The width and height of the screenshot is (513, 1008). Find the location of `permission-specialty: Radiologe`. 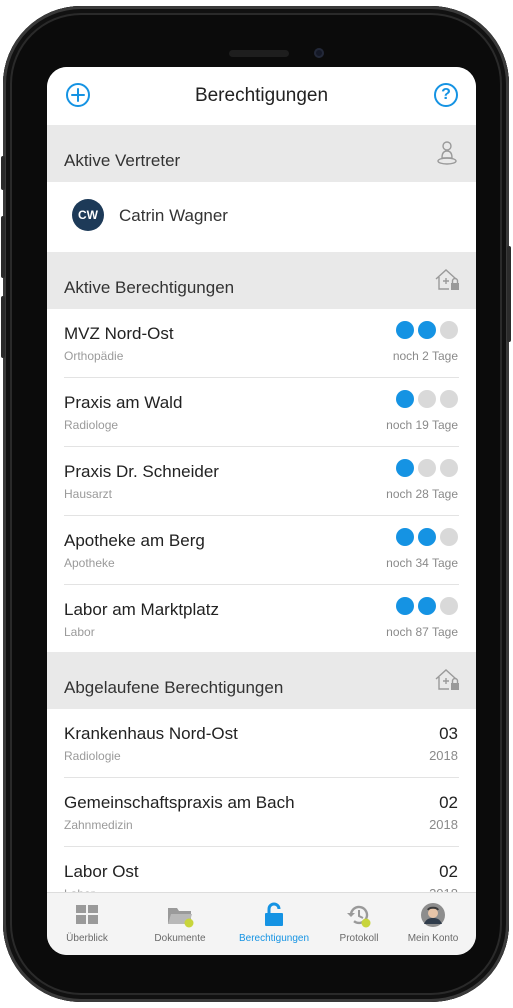

permission-specialty: Radiologe is located at coordinates (91, 425).